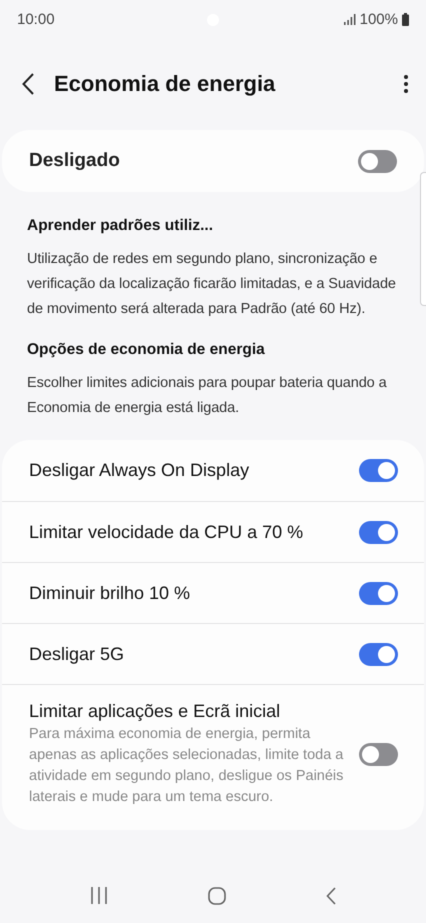  I want to click on clock: 10:00, so click(36, 19).